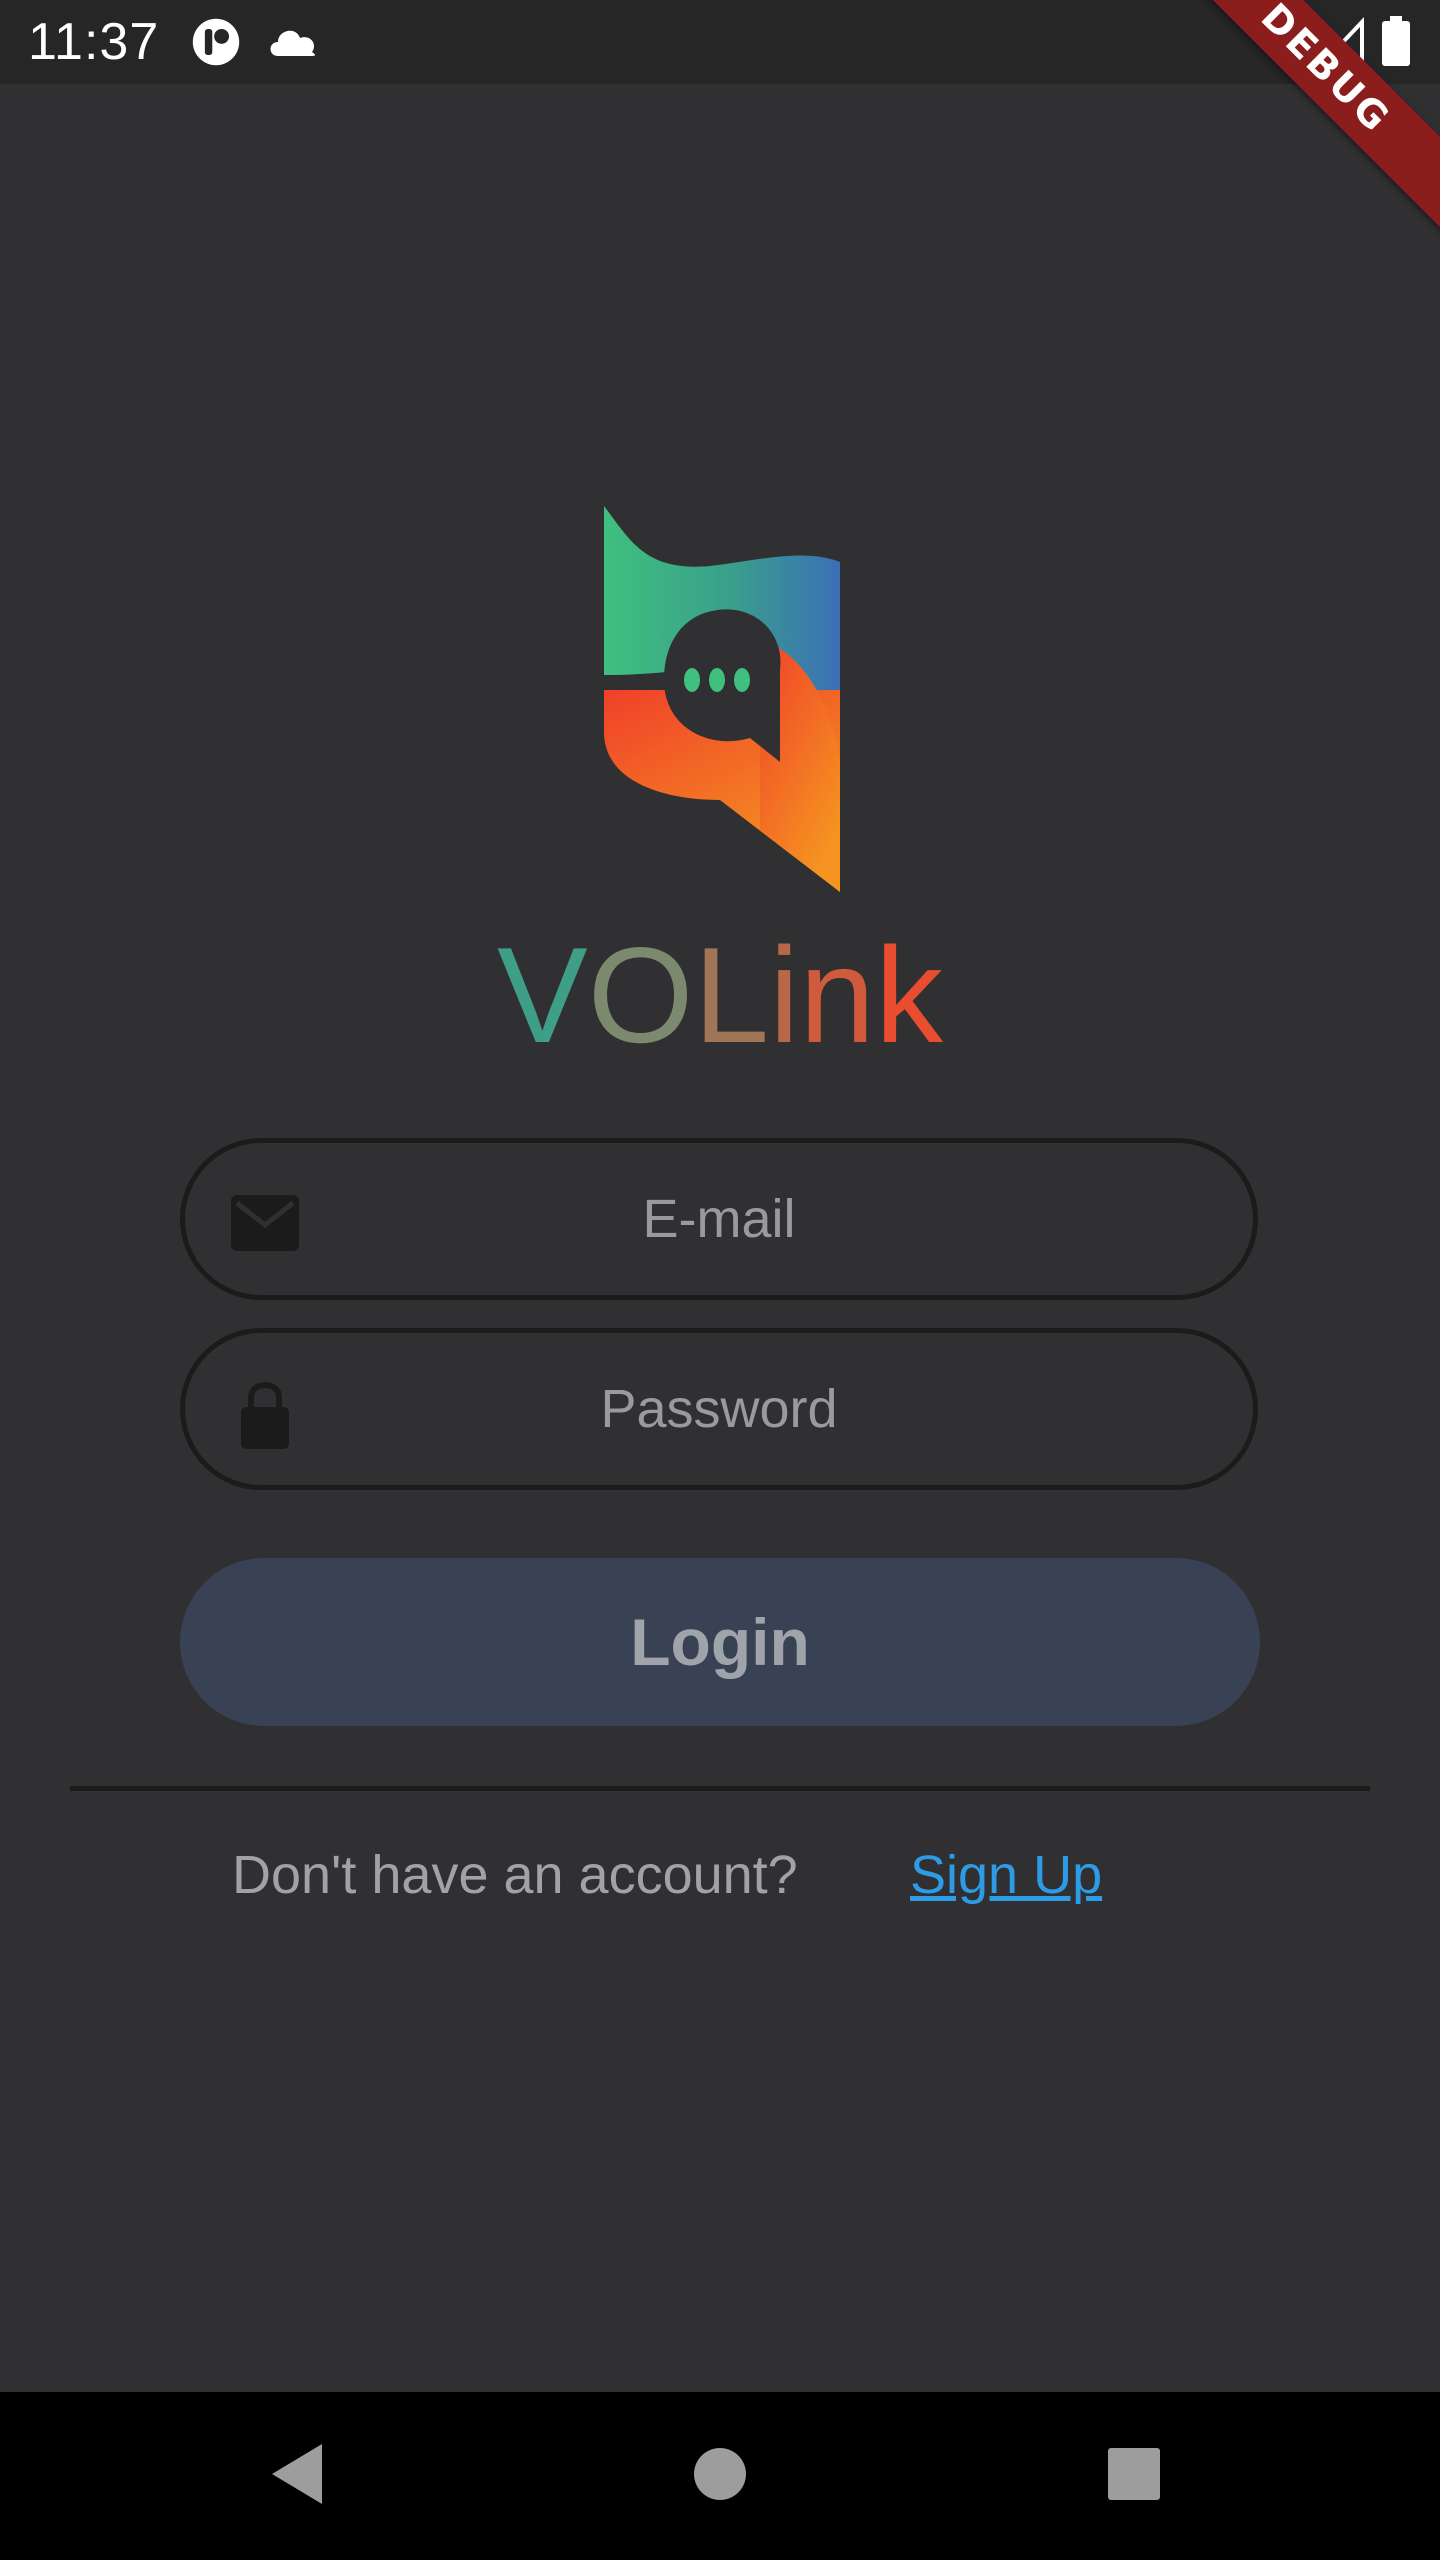 The image size is (1440, 2560). What do you see at coordinates (640, 995) in the screenshot?
I see `app-name-letter: O` at bounding box center [640, 995].